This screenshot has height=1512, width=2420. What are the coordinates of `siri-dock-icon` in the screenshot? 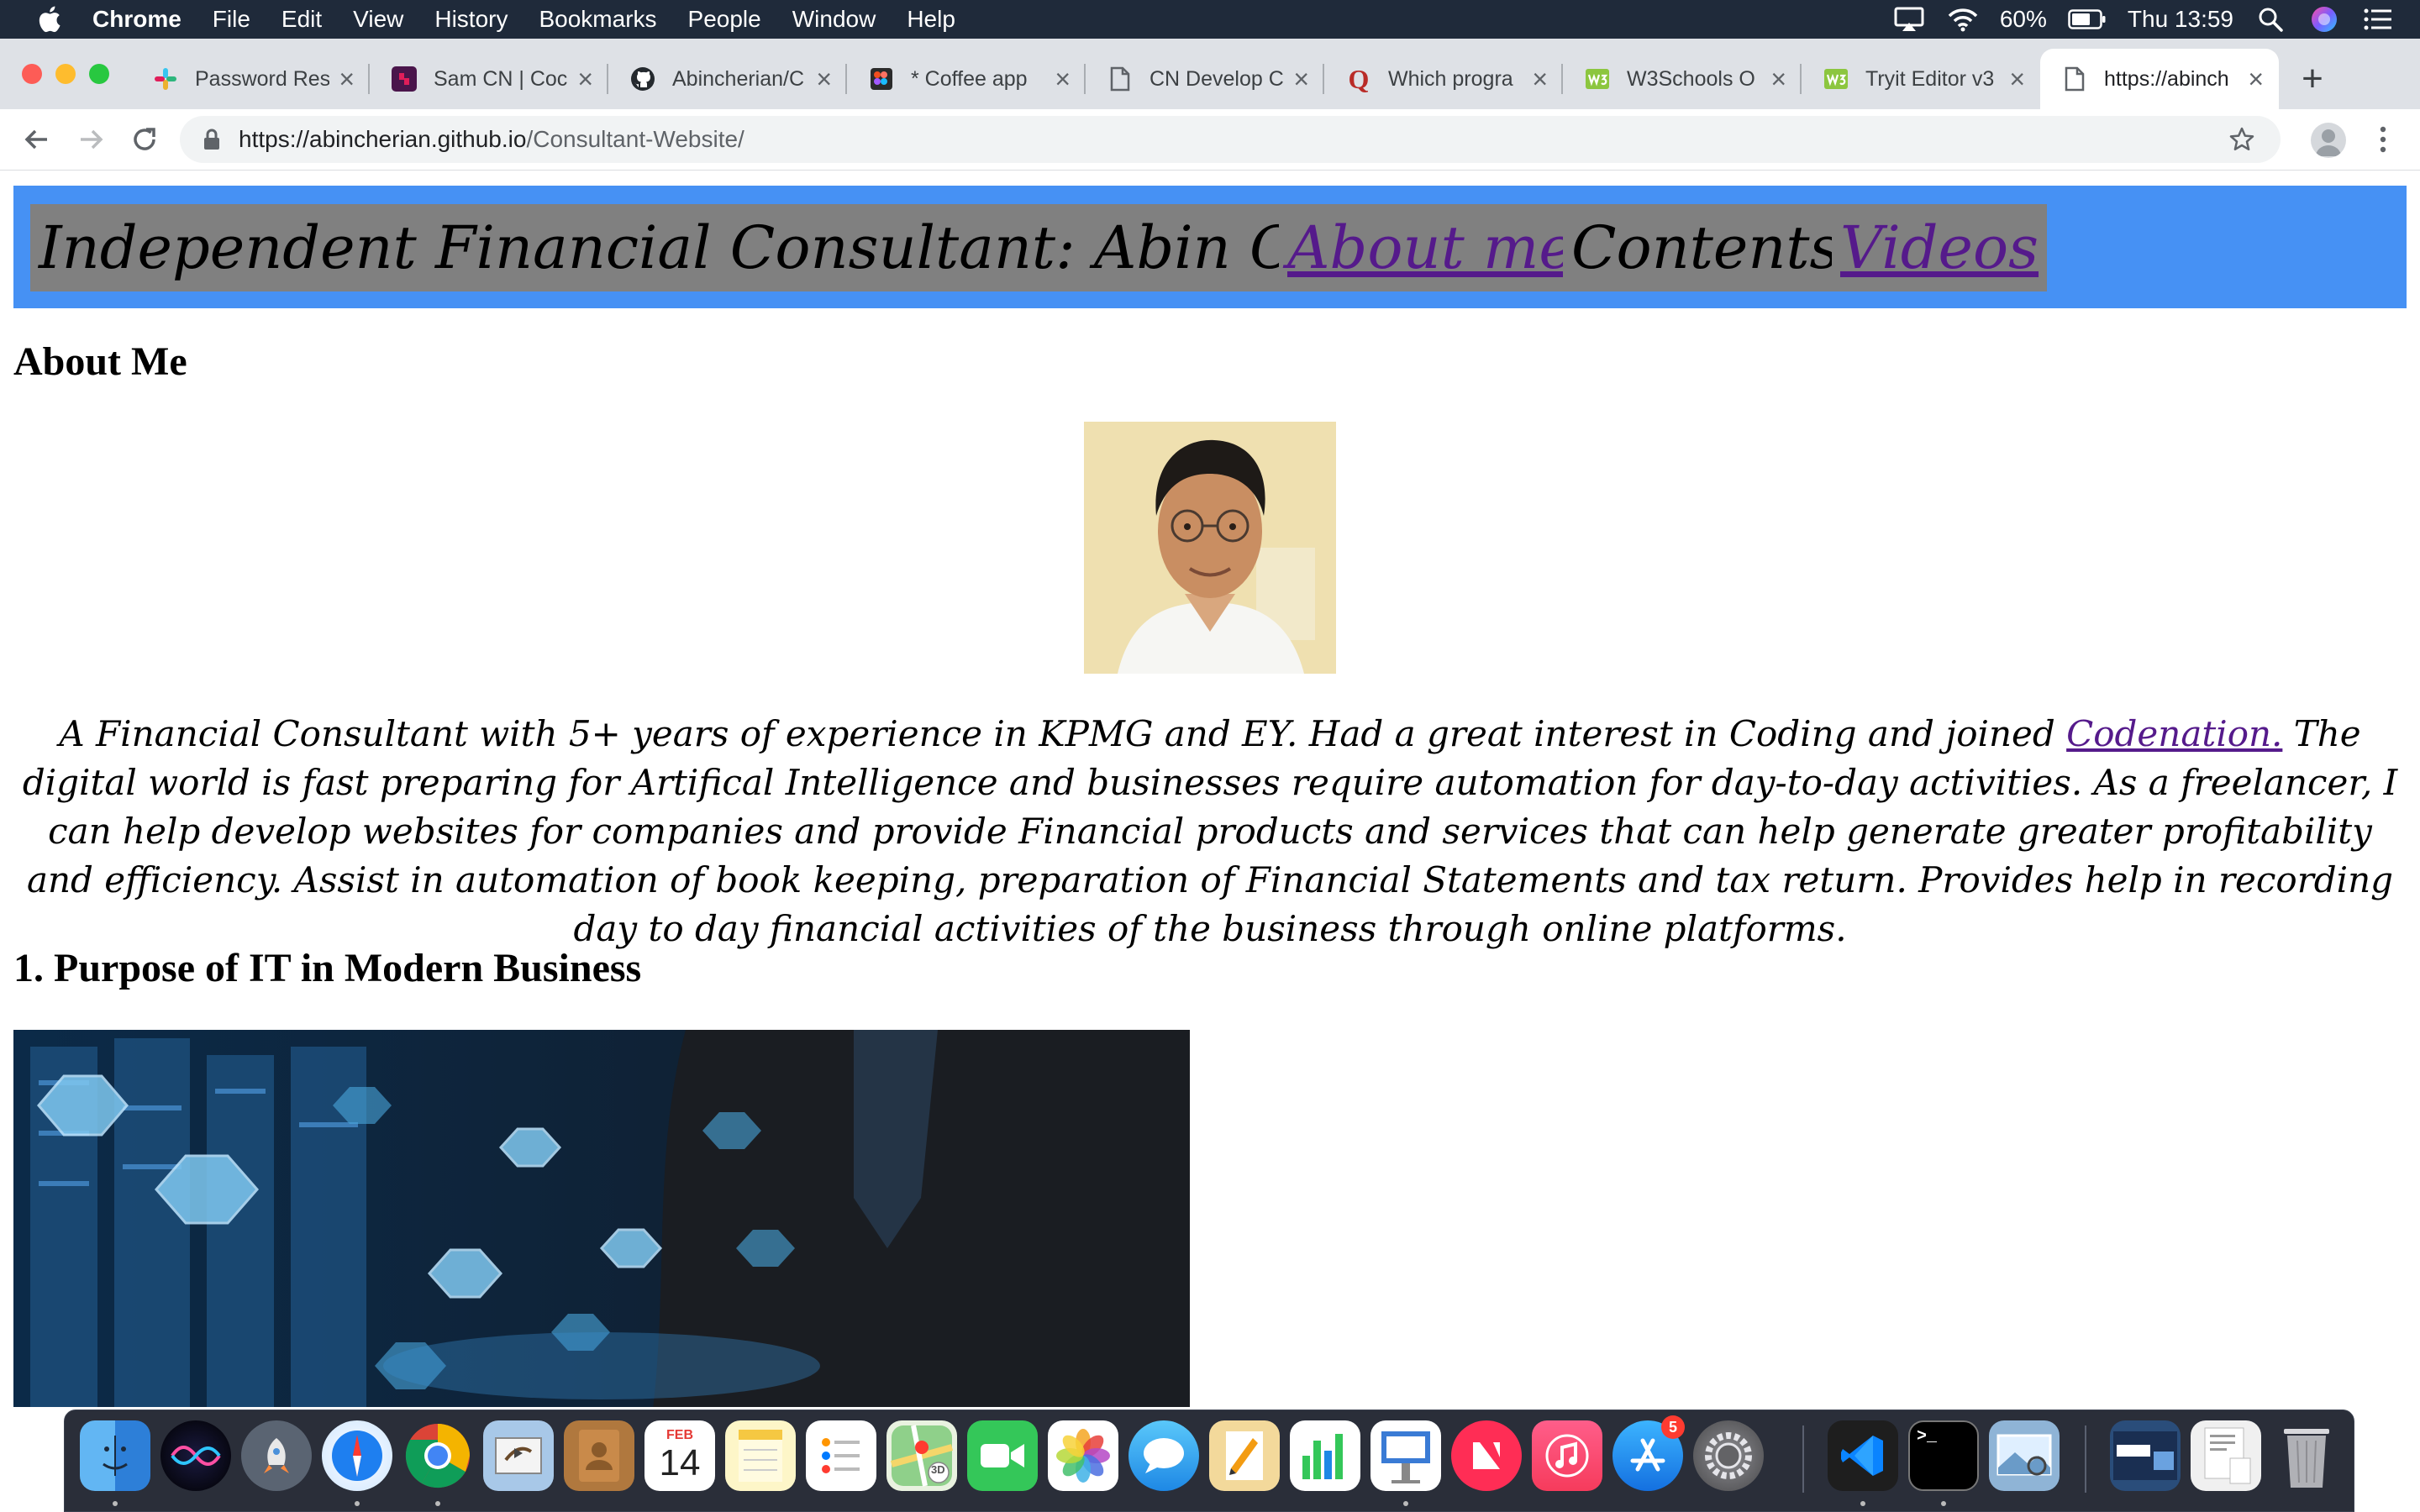 It's located at (195, 1455).